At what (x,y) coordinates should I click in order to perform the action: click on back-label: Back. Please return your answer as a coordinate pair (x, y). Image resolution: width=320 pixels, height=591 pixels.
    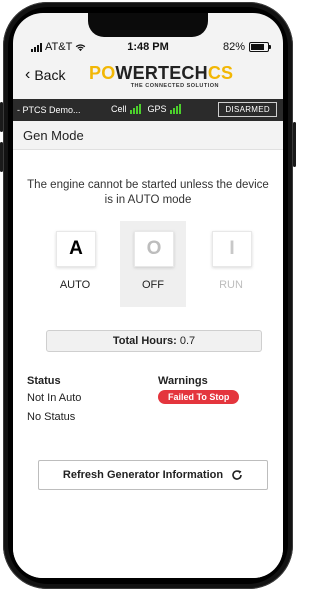
    Looking at the image, I should click on (50, 75).